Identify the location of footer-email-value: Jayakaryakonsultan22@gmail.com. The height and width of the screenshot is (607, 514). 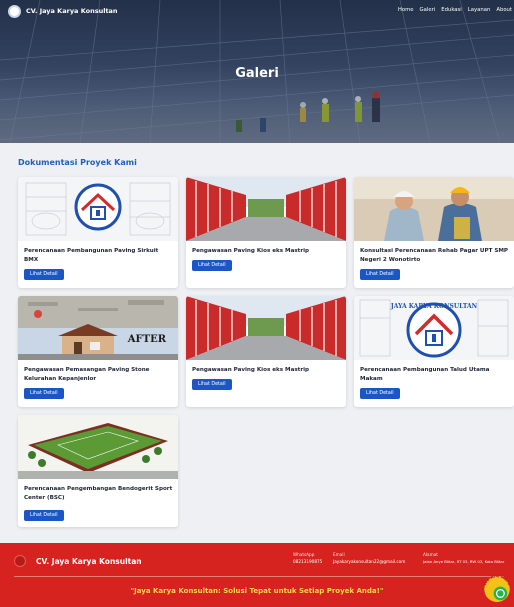
(369, 561).